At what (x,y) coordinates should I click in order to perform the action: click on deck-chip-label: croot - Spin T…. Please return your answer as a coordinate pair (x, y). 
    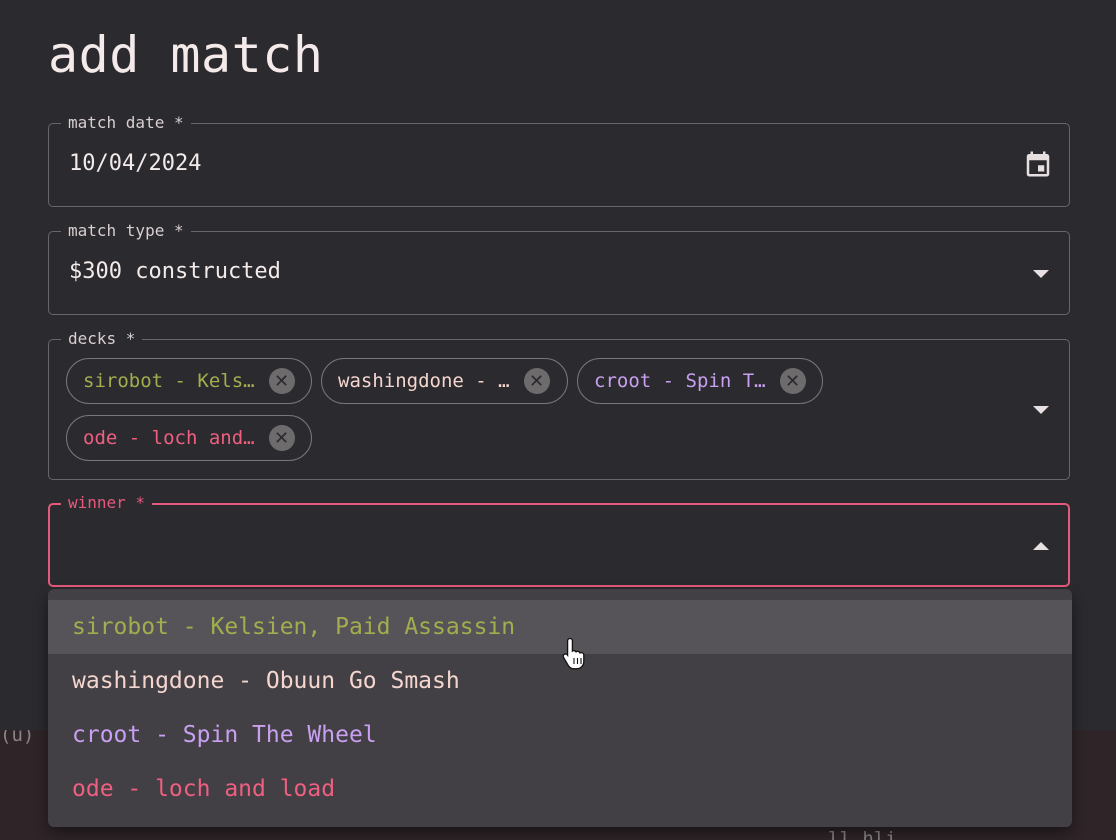
    Looking at the image, I should click on (680, 381).